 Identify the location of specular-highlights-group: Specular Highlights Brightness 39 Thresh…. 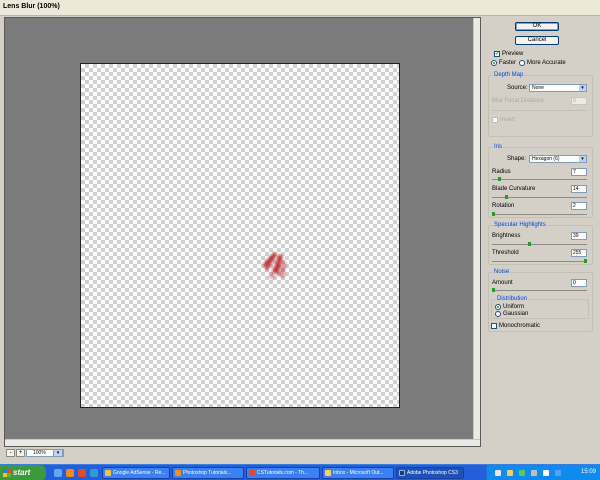
(540, 243).